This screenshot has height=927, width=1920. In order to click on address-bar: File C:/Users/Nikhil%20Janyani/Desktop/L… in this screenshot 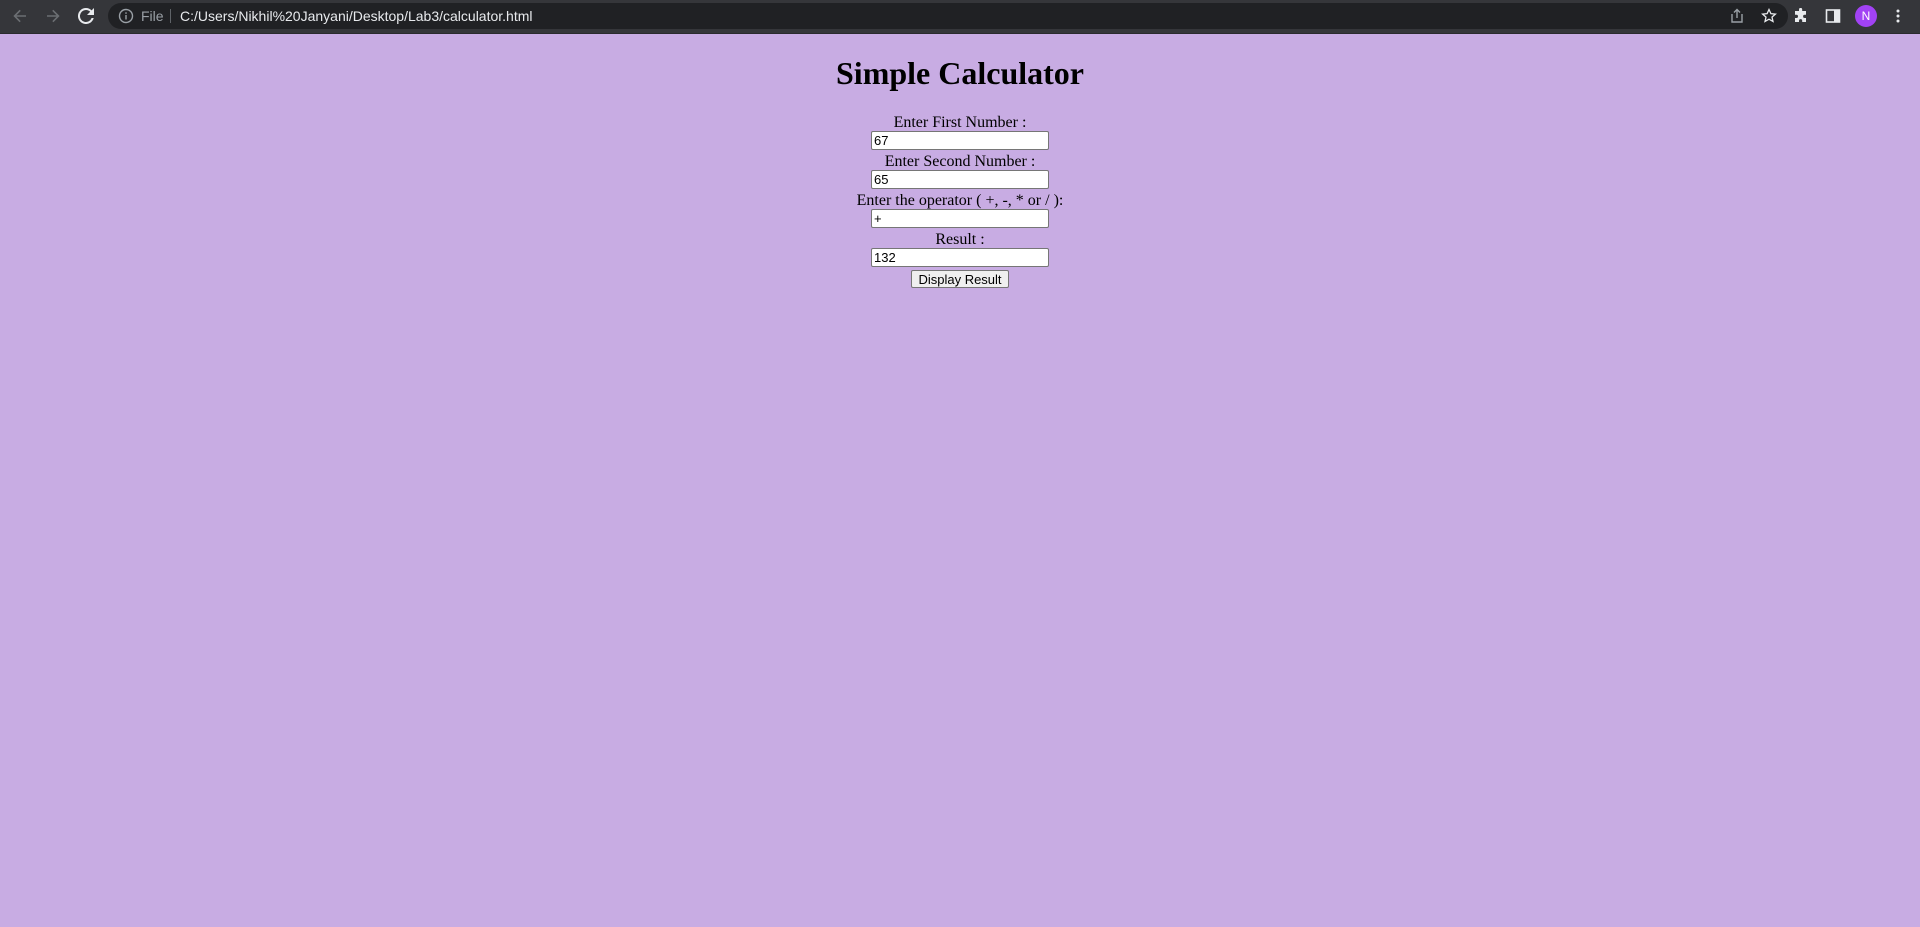, I will do `click(948, 16)`.